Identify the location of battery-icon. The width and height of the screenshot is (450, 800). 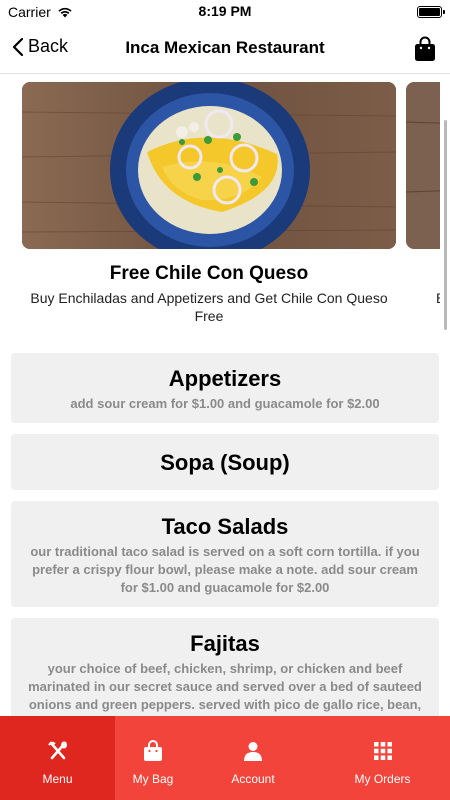
(431, 12).